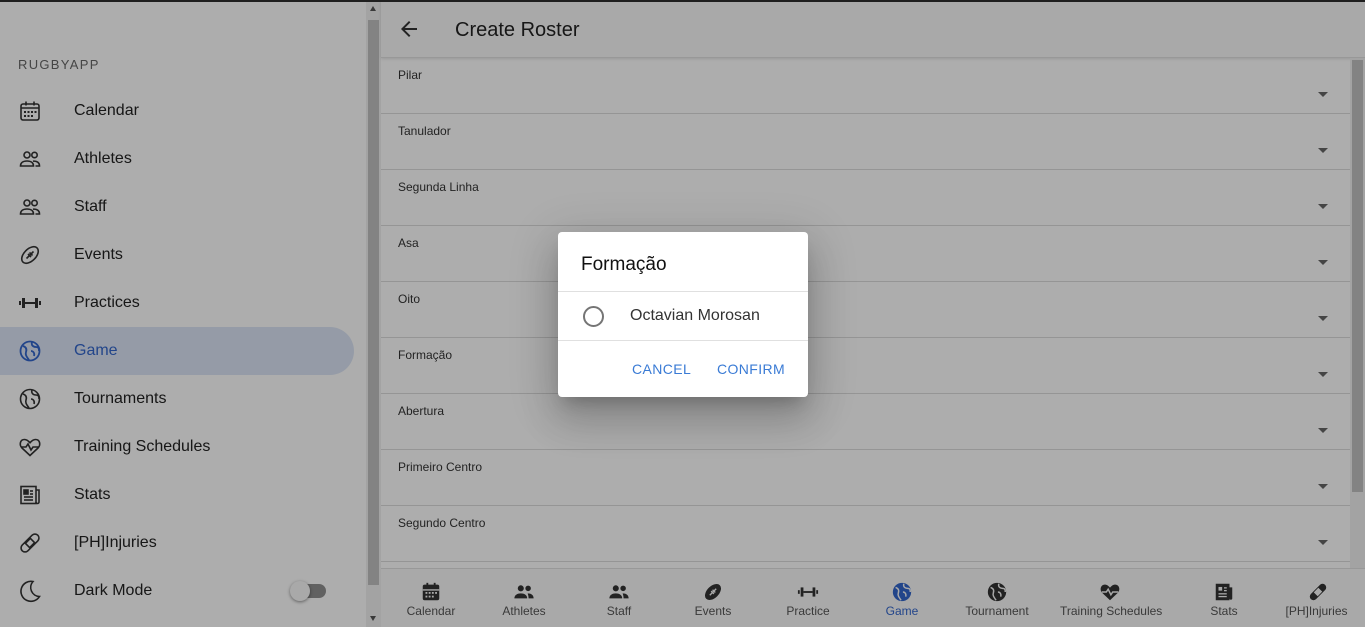 The image size is (1365, 627). I want to click on option-label: Octavian Morosan, so click(695, 316).